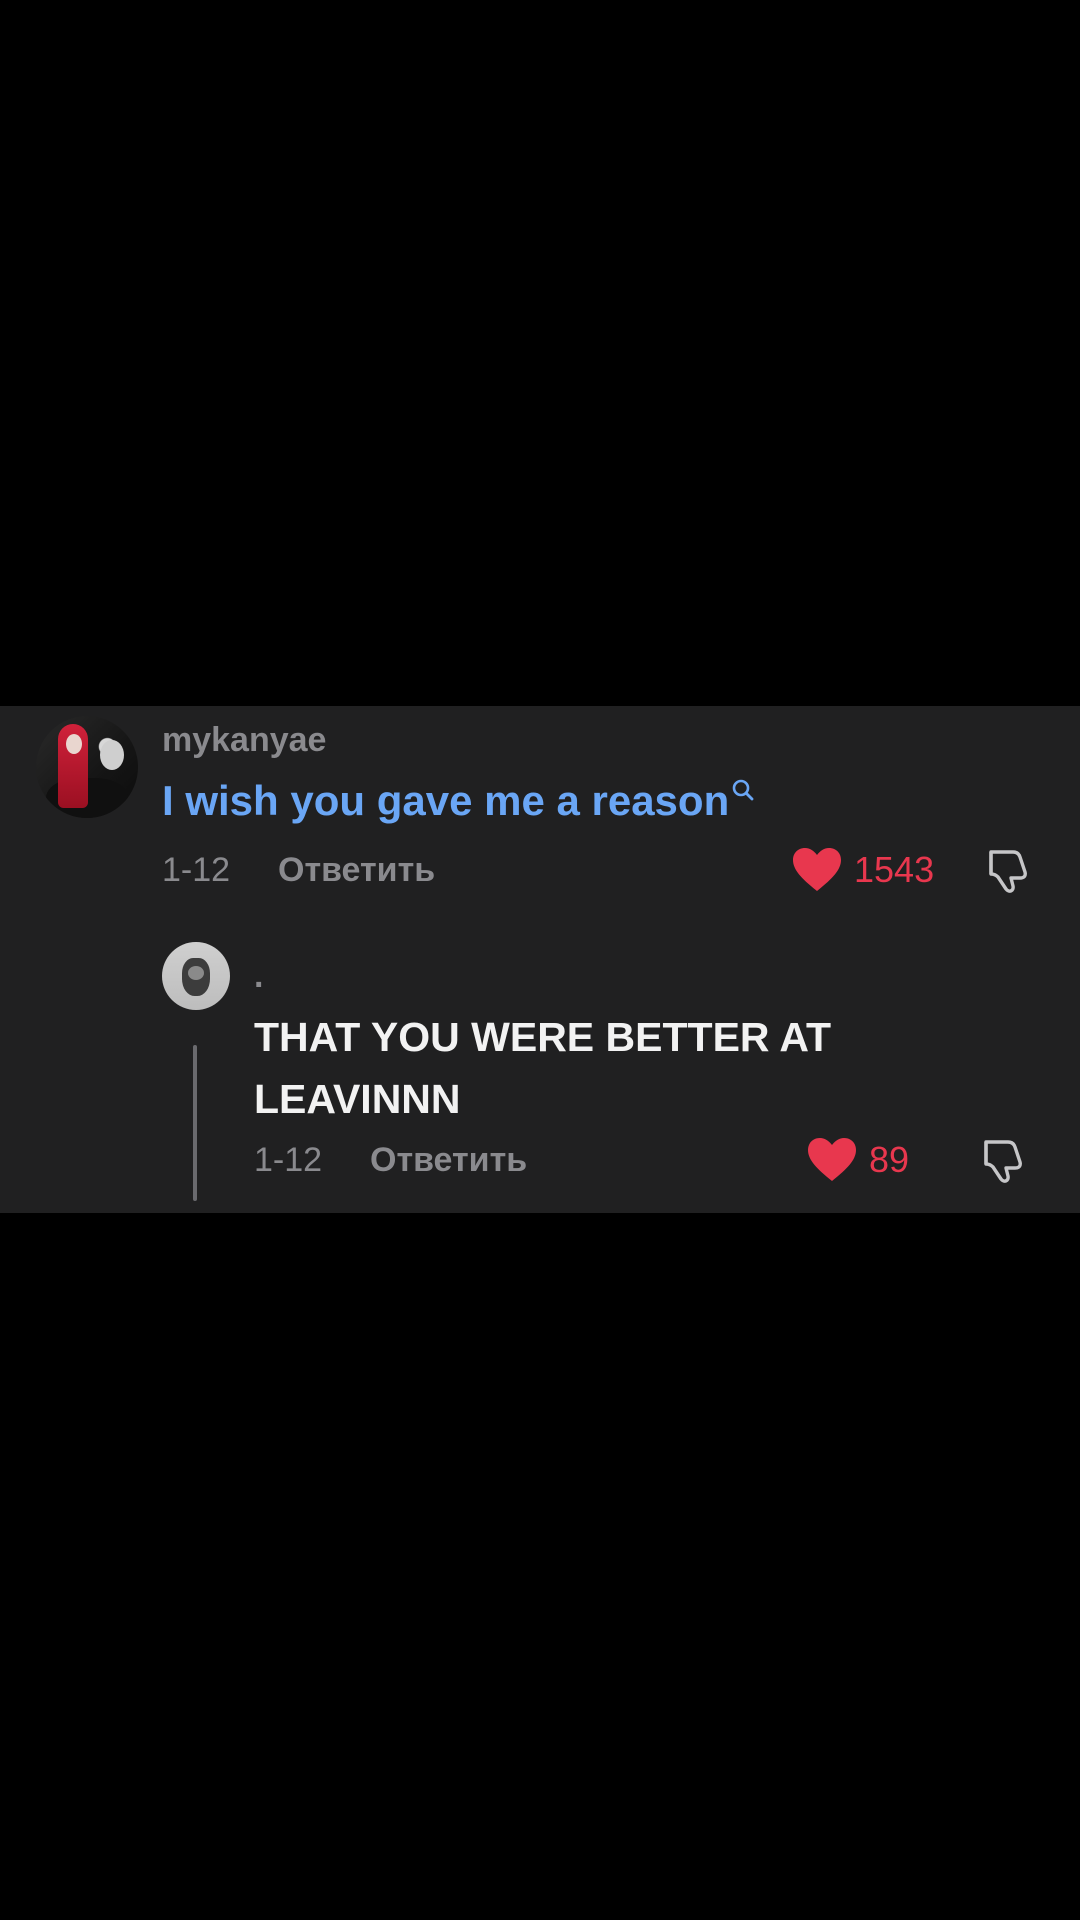  What do you see at coordinates (258, 976) in the screenshot?
I see `replier-username: .` at bounding box center [258, 976].